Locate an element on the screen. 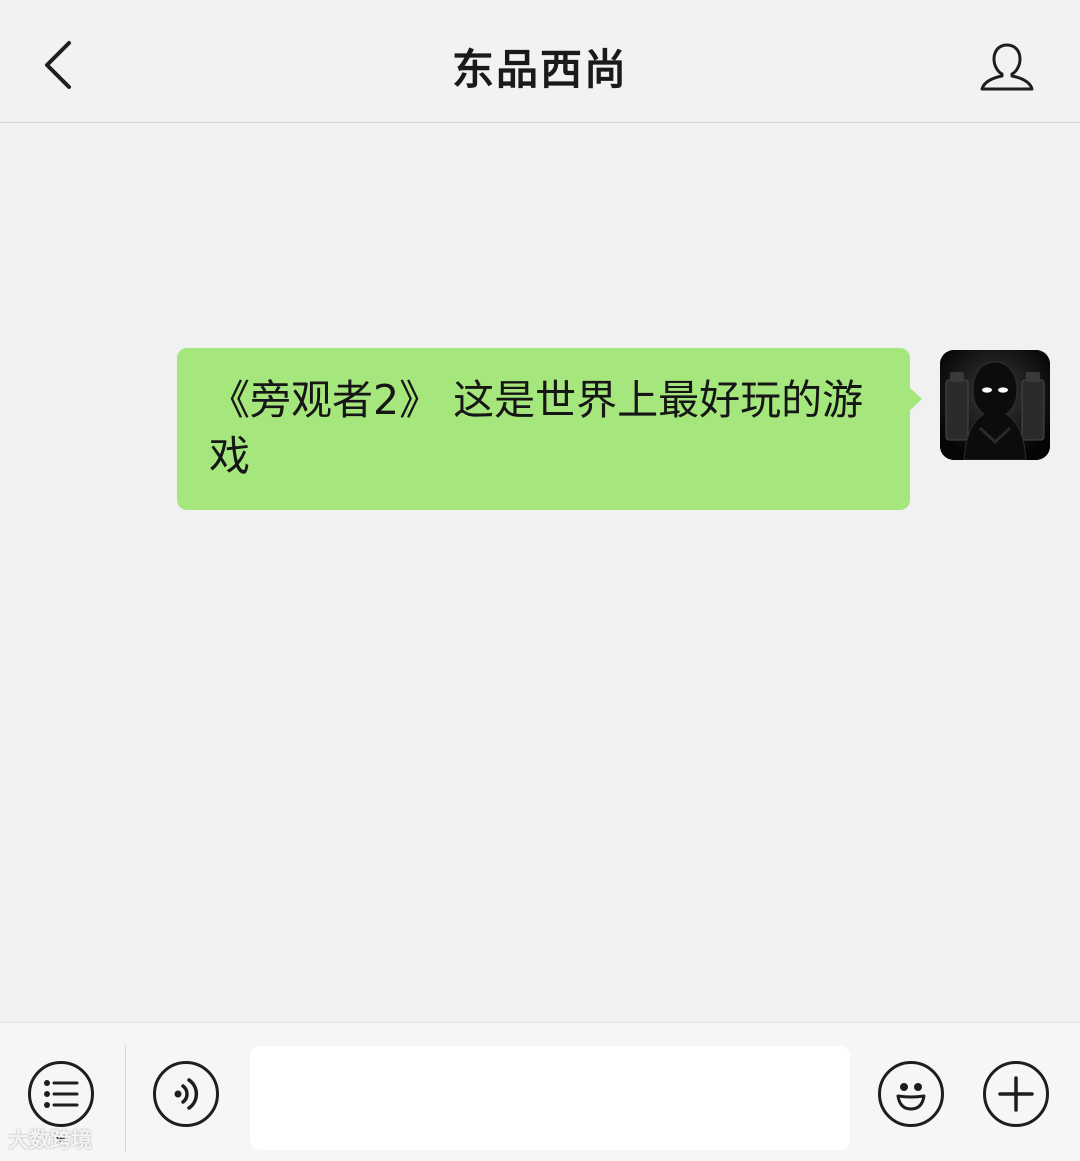 This screenshot has width=1080, height=1161. message-bubble: 《旁观者2》 这是世界上最好玩的游戏 is located at coordinates (543, 429).